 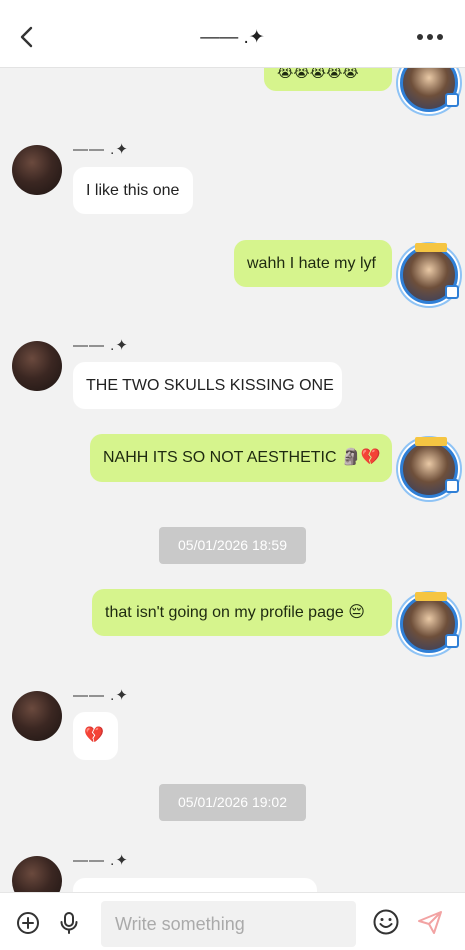 I want to click on timestamp-divider: 05/01/2026 19:02, so click(x=232, y=802).